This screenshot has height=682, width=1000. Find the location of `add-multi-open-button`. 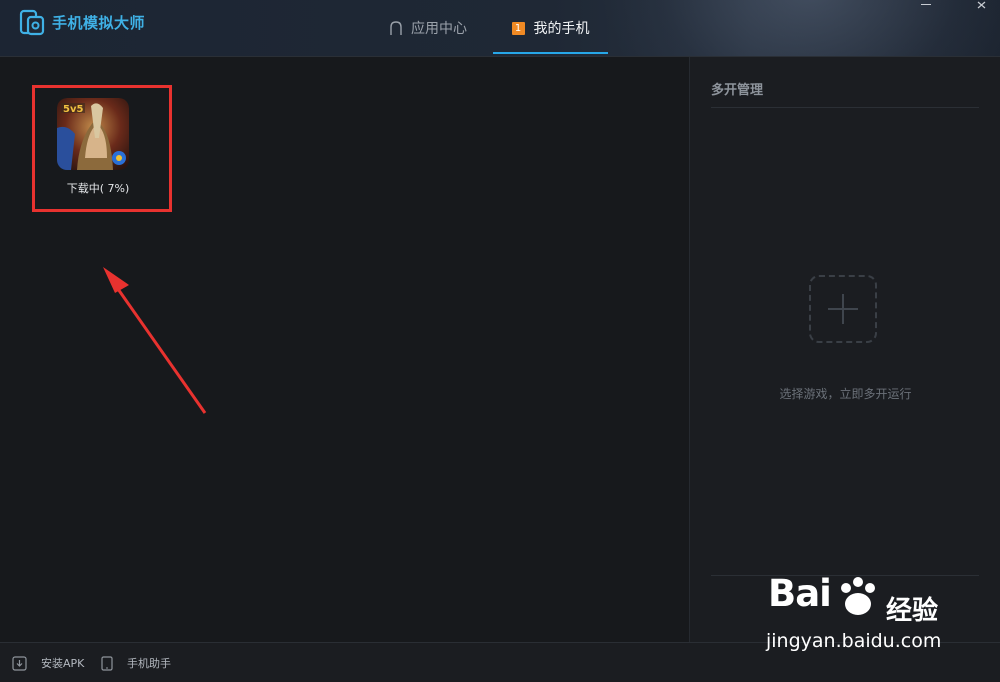

add-multi-open-button is located at coordinates (843, 309).